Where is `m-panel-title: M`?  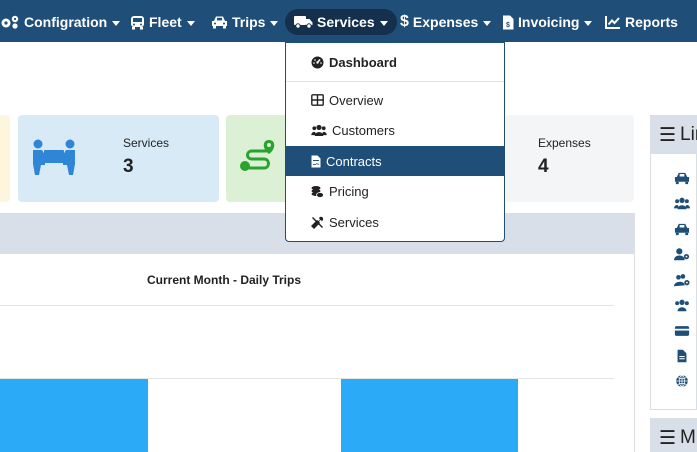
m-panel-title: M is located at coordinates (688, 437).